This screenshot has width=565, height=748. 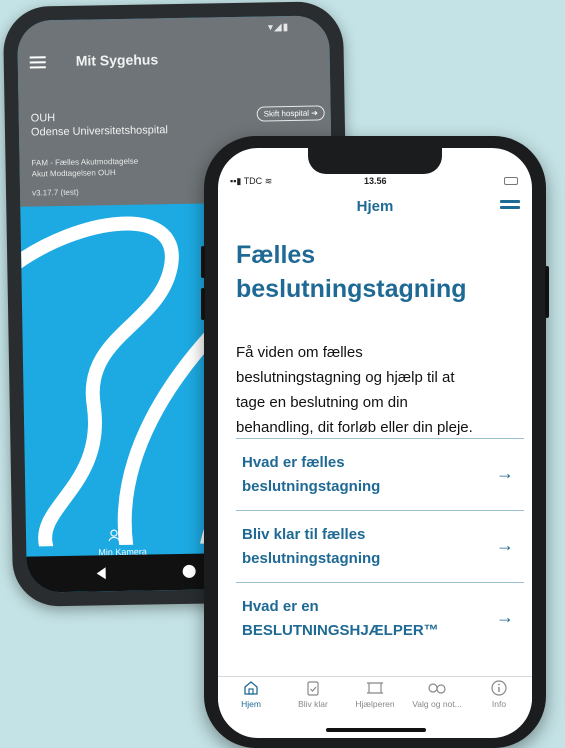 What do you see at coordinates (340, 618) in the screenshot?
I see `link-label: Hvad er en BESLUTNINGSHJÆLPER™` at bounding box center [340, 618].